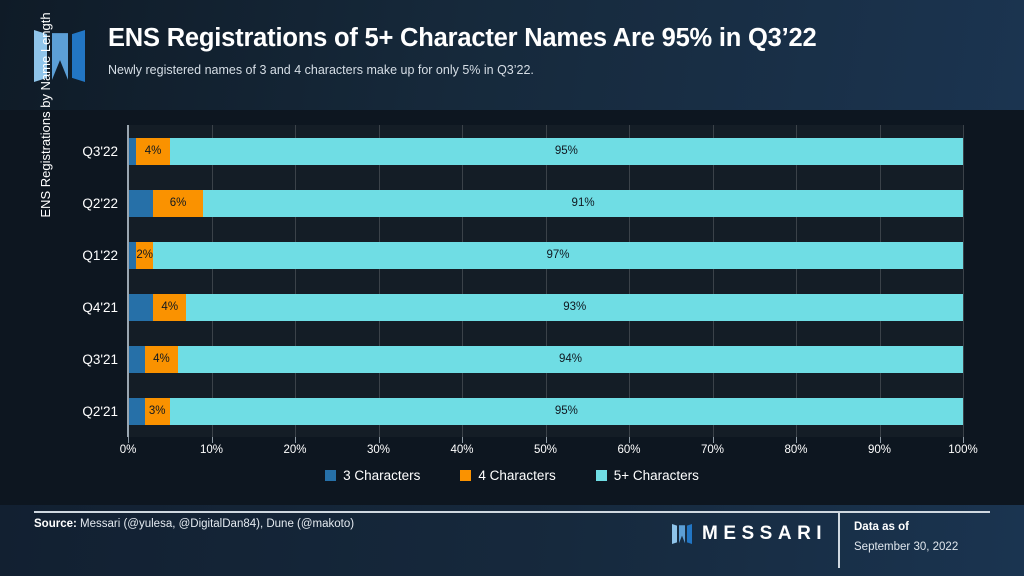 The height and width of the screenshot is (576, 1024). I want to click on x-axis-tick-labels: 0% 10% 20% 30% 40% 50% 60% 70% 80% 90% 100%, so click(549, 454).